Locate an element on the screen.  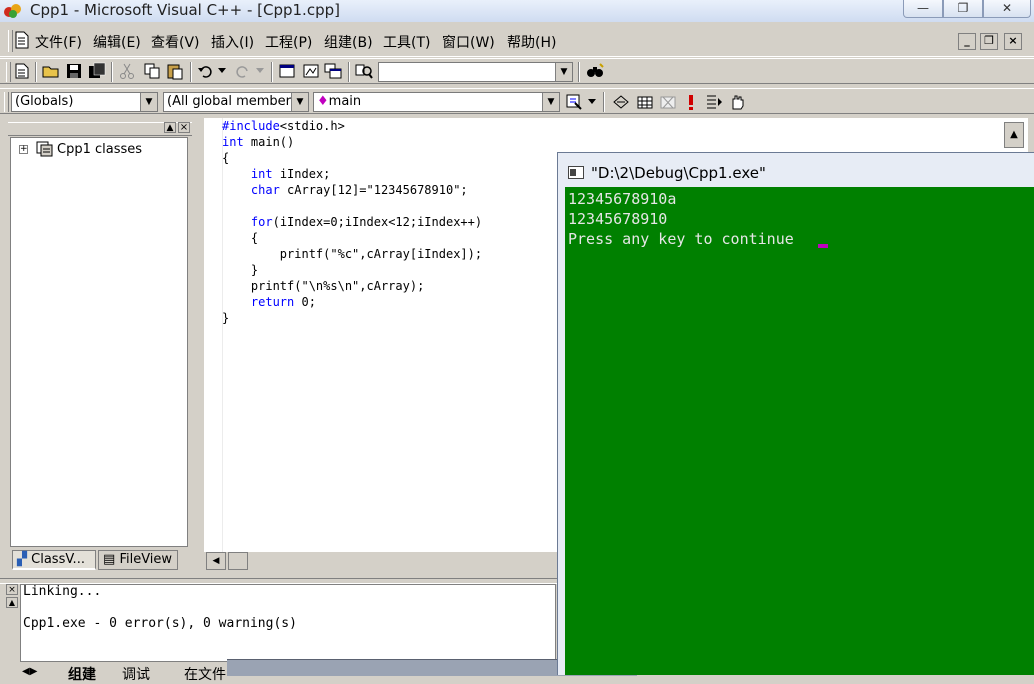
redo-icon is located at coordinates (242, 71).